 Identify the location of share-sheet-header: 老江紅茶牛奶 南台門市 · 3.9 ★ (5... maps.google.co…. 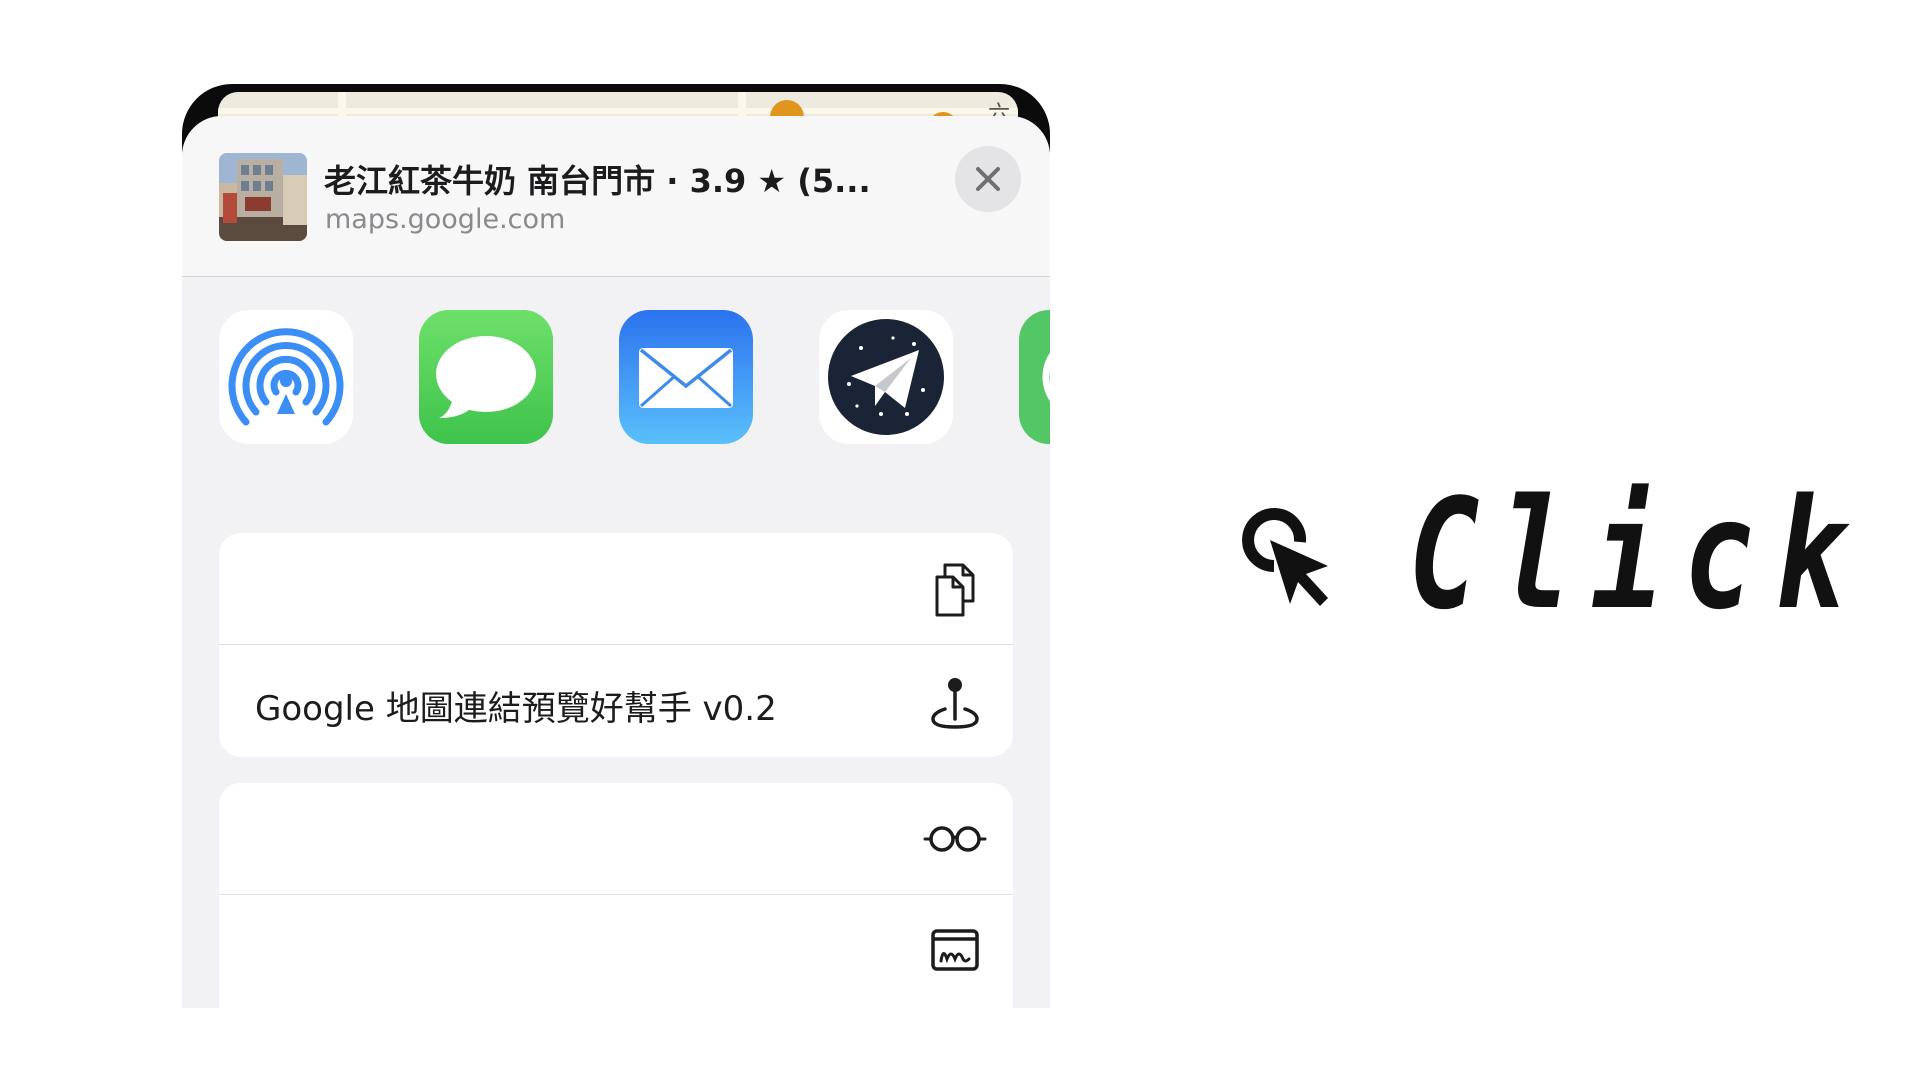
(616, 196).